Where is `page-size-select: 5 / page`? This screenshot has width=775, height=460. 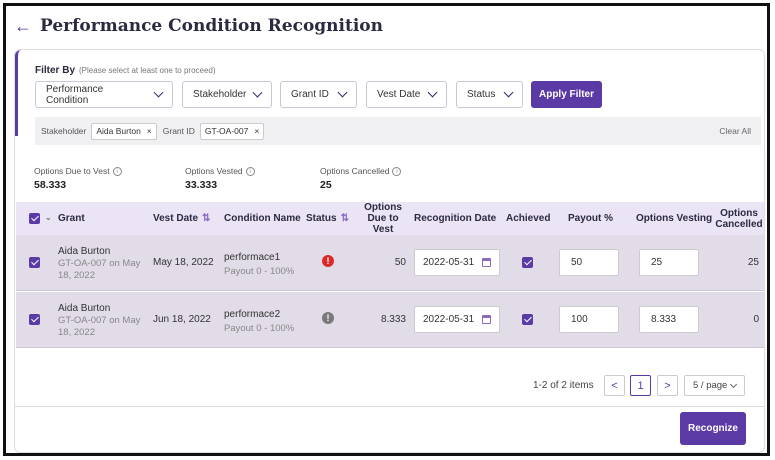 page-size-select: 5 / page is located at coordinates (714, 385).